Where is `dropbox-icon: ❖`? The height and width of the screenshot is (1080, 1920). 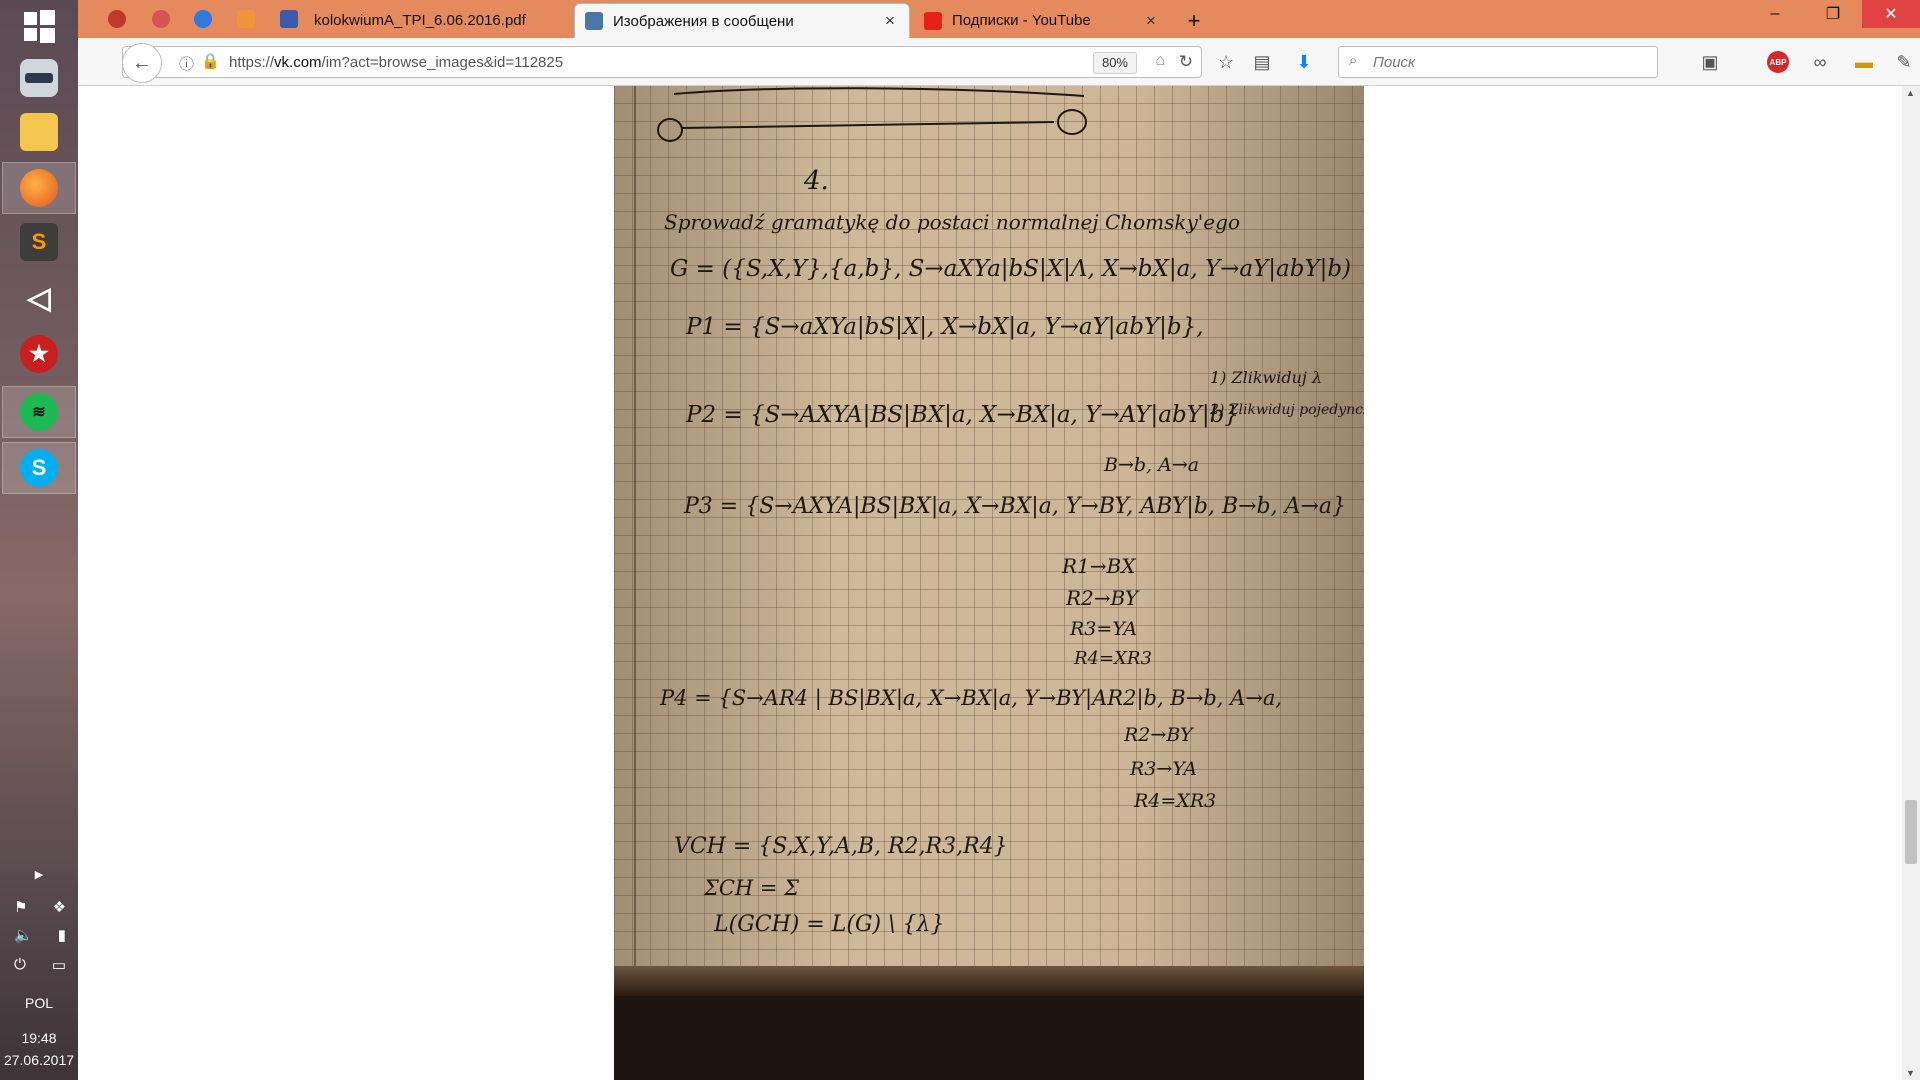
dropbox-icon: ❖ is located at coordinates (59, 907).